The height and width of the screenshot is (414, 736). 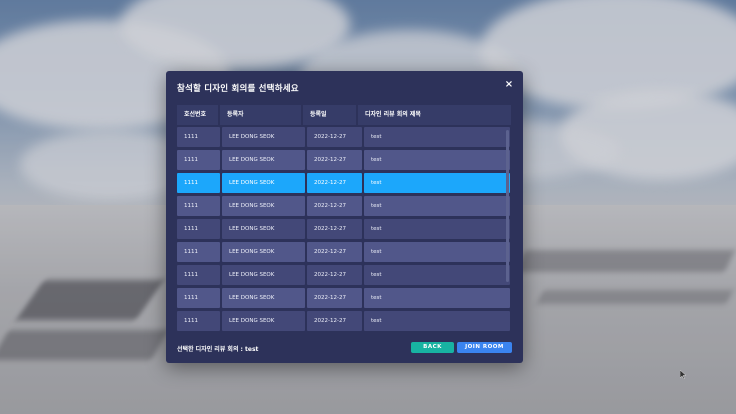 What do you see at coordinates (238, 89) in the screenshot?
I see `modal-title: 참석할 디자인 회의를 선택하세요` at bounding box center [238, 89].